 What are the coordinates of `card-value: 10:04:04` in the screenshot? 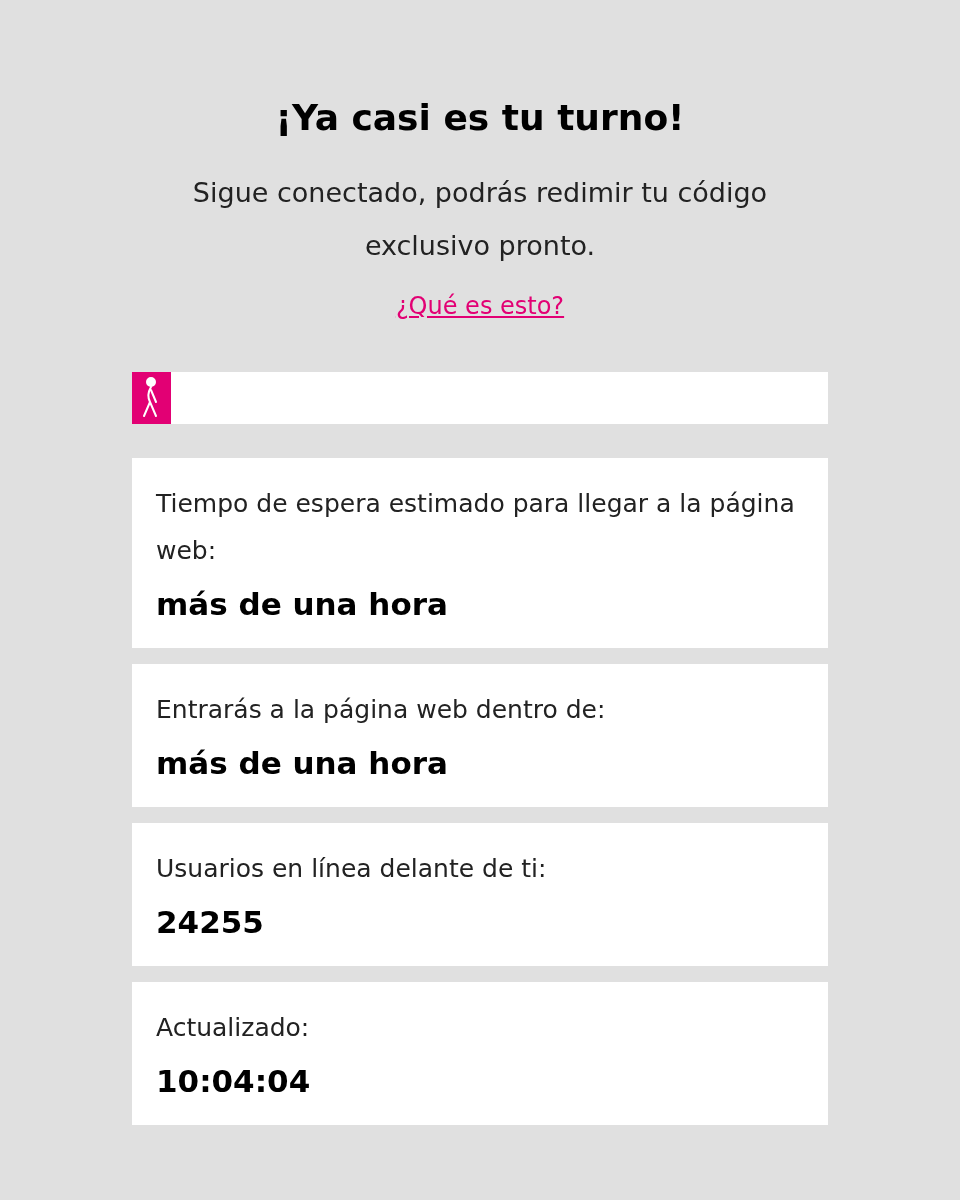 It's located at (234, 1081).